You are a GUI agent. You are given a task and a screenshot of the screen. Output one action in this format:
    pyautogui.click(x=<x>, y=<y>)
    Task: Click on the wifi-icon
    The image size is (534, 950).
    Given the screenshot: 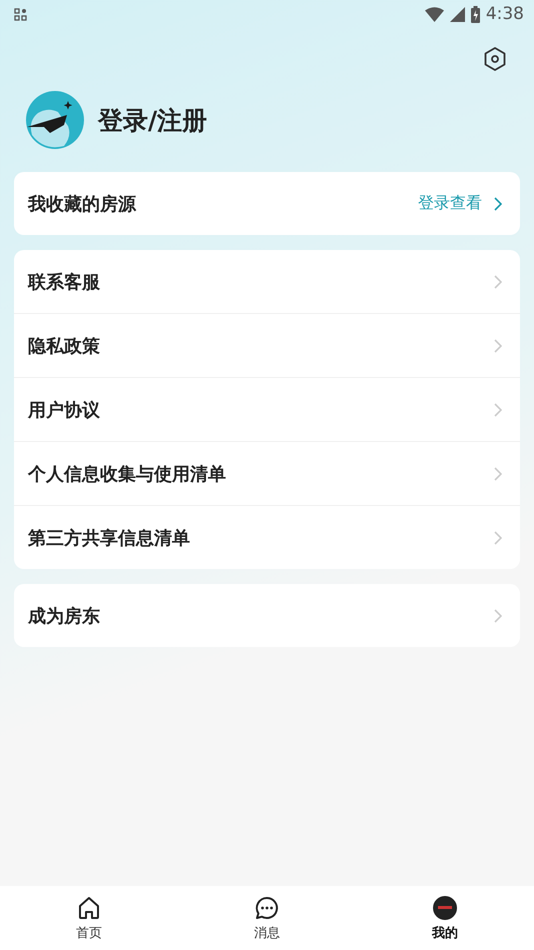 What is the action you would take?
    pyautogui.click(x=434, y=14)
    